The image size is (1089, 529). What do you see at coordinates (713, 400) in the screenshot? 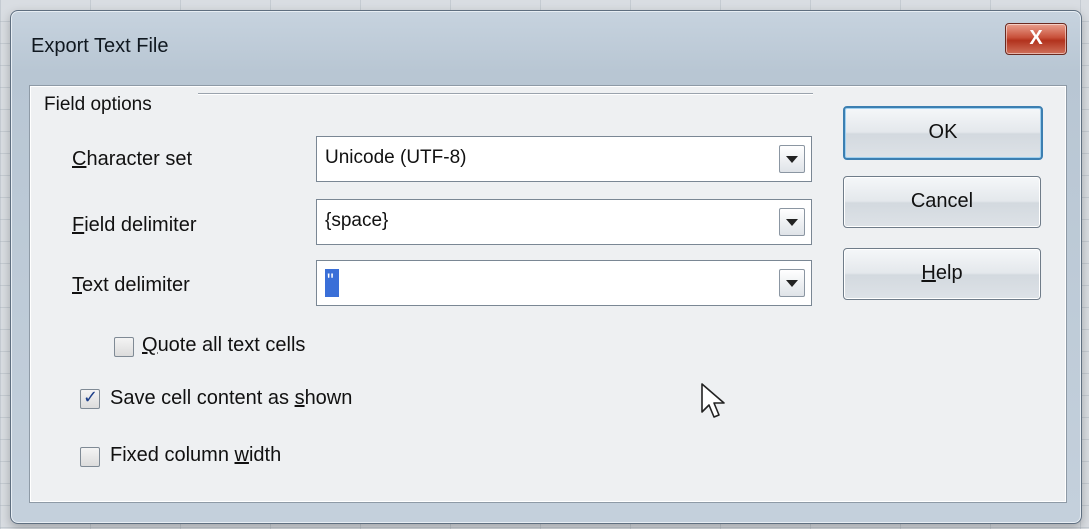
I see `mouse-pointer-icon` at bounding box center [713, 400].